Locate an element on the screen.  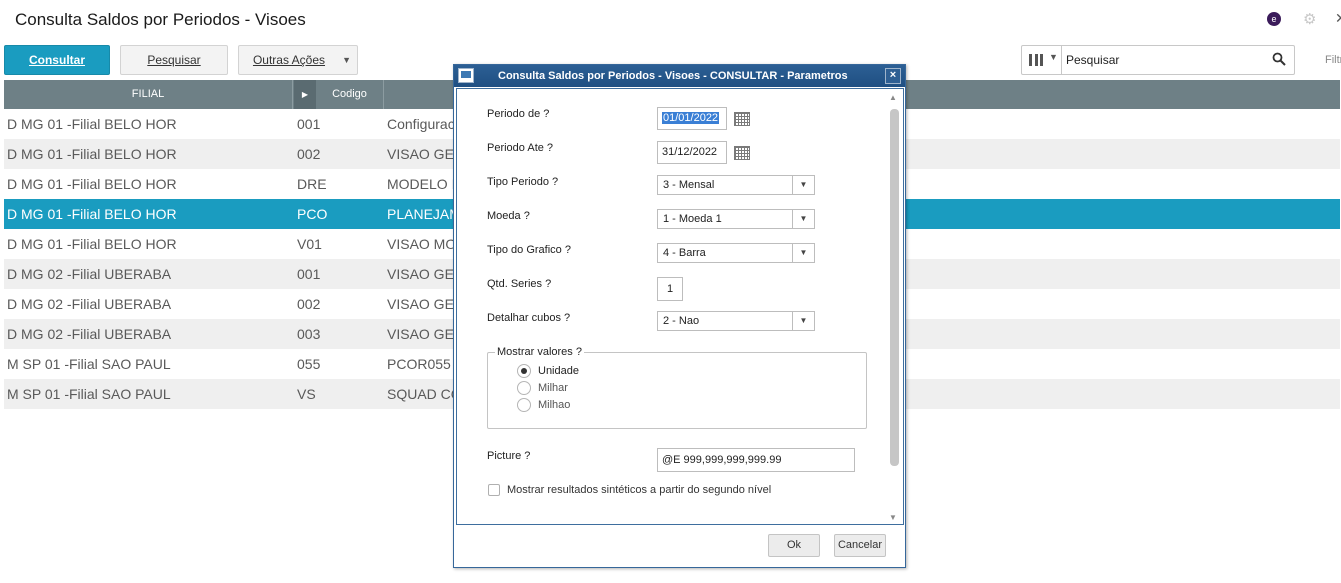
tipo-grafico-label: Tipo do Grafico ? is located at coordinates (529, 250).